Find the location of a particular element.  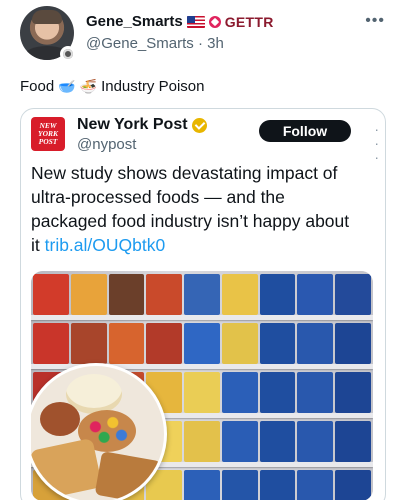

platform-label: GETTR is located at coordinates (249, 21).